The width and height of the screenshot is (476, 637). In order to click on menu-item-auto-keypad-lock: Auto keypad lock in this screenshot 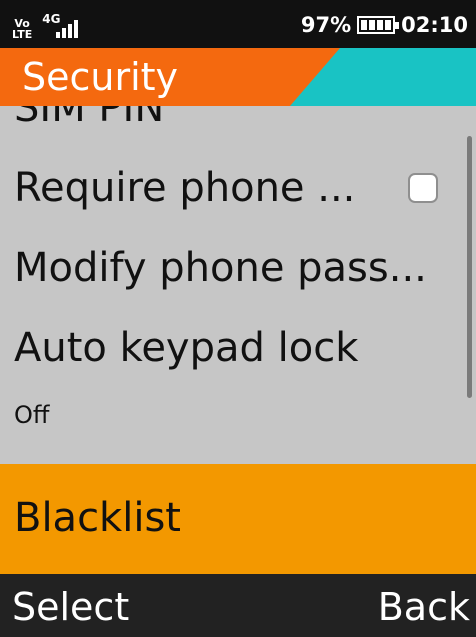, I will do `click(186, 348)`.